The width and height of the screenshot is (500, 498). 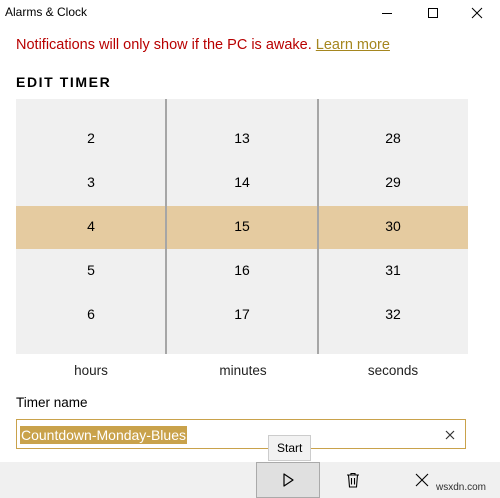 What do you see at coordinates (91, 138) in the screenshot?
I see `hours-option: 2` at bounding box center [91, 138].